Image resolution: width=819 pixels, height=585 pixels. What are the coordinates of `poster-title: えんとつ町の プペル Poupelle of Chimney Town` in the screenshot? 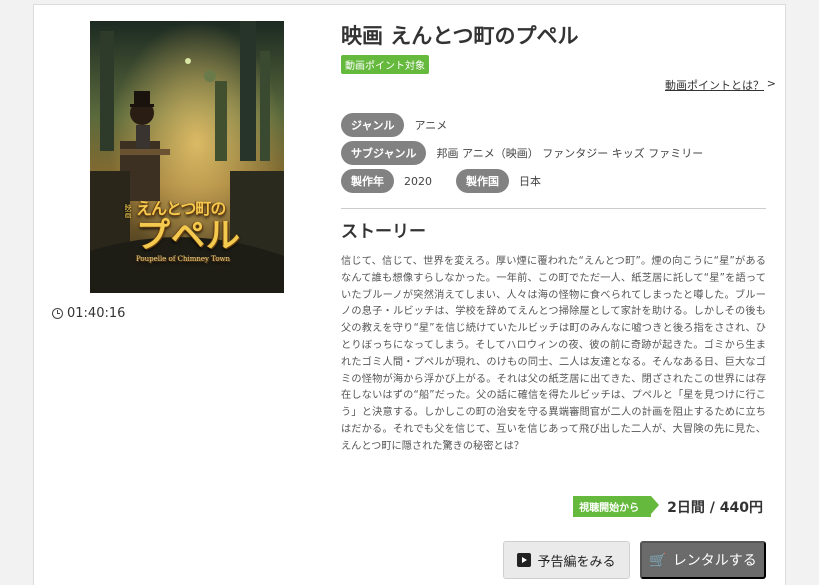 It's located at (188, 232).